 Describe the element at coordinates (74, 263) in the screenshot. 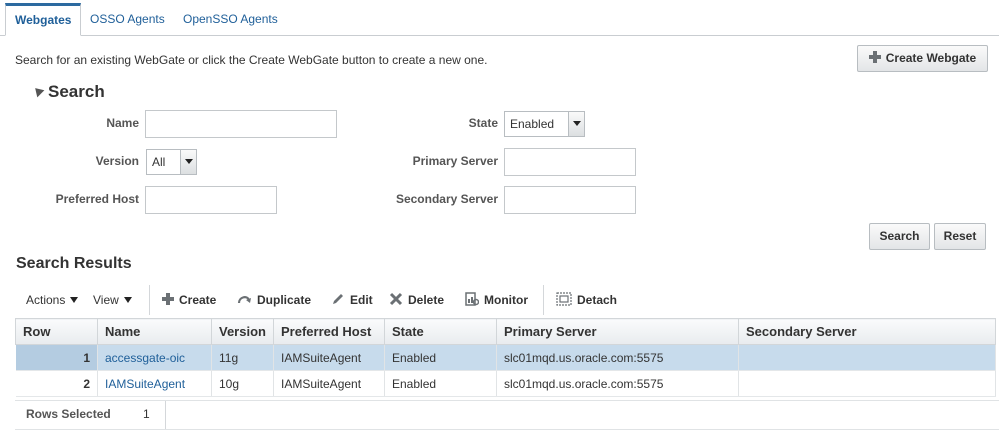

I see `search-results-title: Search Results` at that location.